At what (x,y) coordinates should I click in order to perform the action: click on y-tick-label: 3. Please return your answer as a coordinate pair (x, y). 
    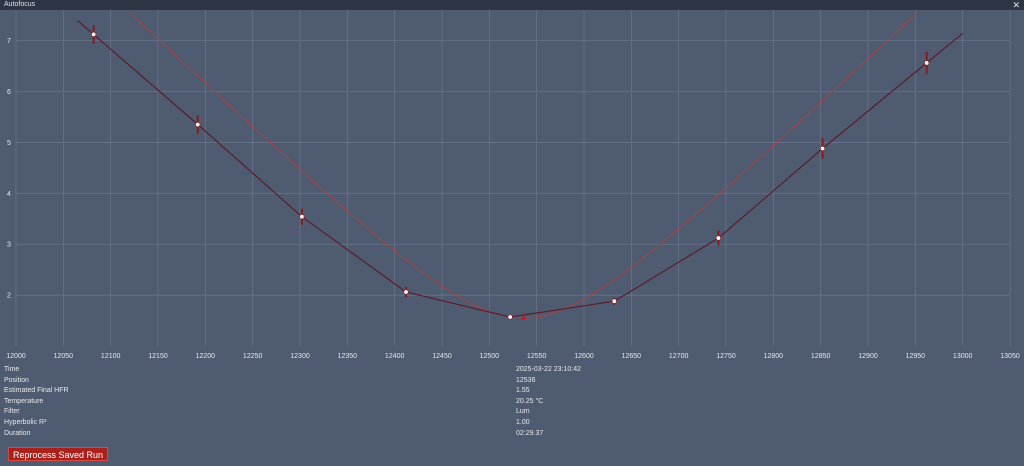
    Looking at the image, I should click on (9, 245).